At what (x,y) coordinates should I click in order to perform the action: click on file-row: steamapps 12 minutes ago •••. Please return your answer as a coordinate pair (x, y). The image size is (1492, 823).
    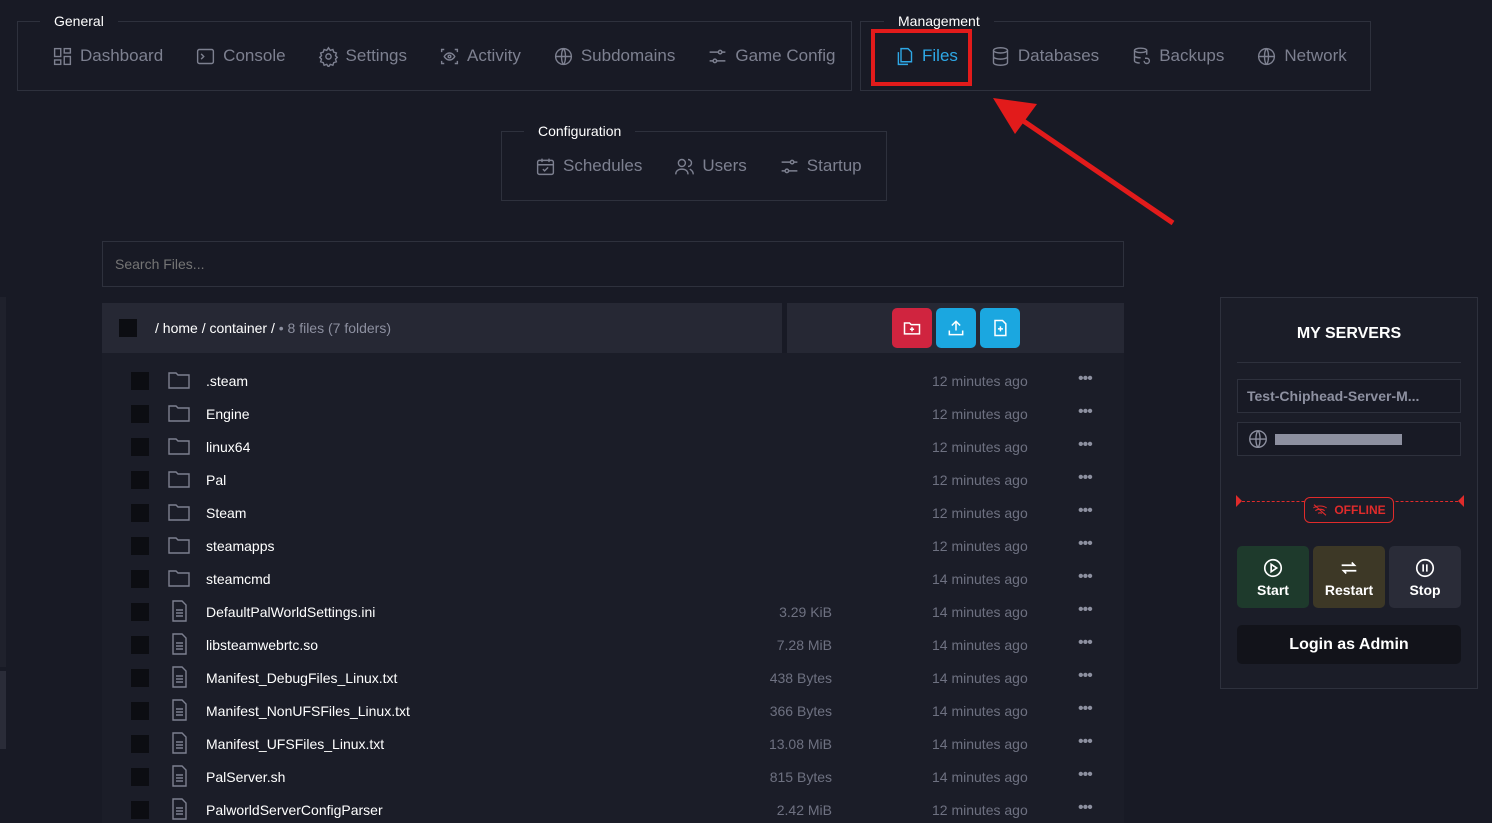
    Looking at the image, I should click on (613, 545).